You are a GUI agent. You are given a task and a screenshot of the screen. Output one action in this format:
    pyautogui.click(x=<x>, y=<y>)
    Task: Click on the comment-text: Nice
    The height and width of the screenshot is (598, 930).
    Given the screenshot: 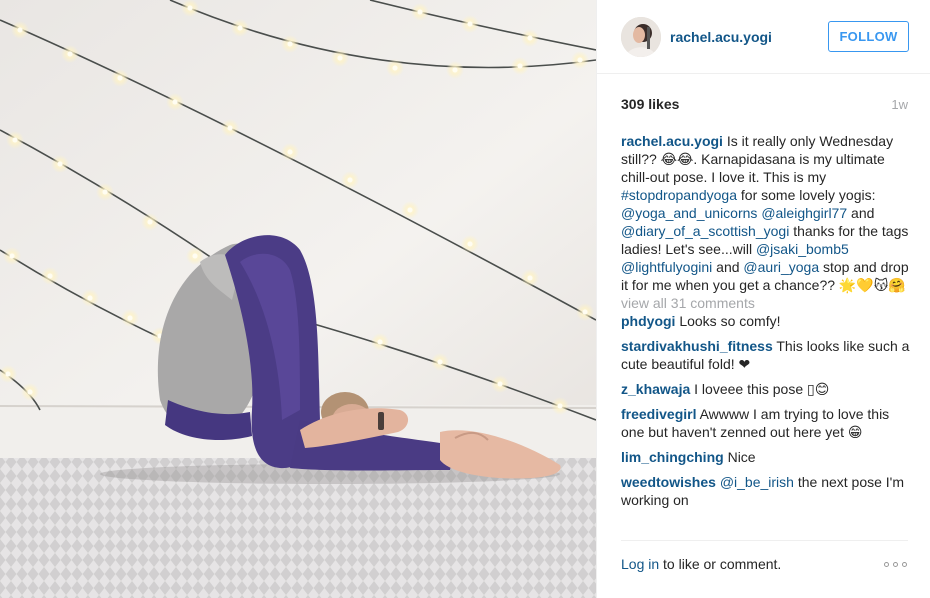 What is the action you would take?
    pyautogui.click(x=739, y=457)
    